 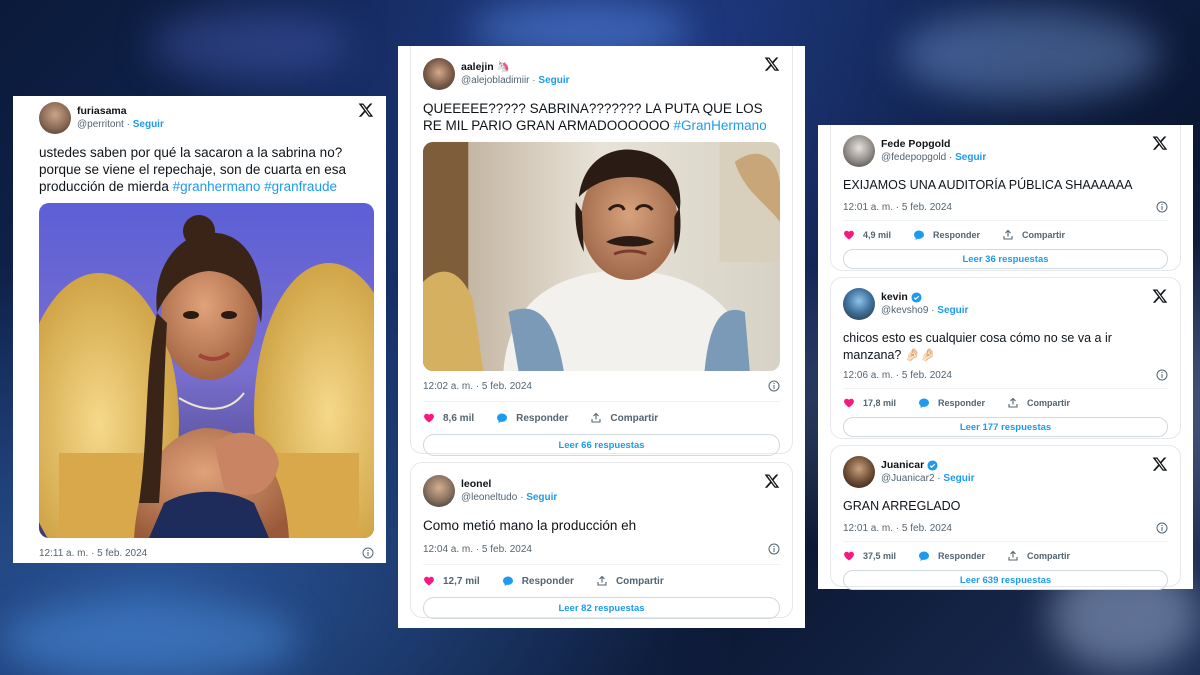 What do you see at coordinates (601, 386) in the screenshot?
I see `tweet-meta: 12:02 a. m. · 5 feb. 2024` at bounding box center [601, 386].